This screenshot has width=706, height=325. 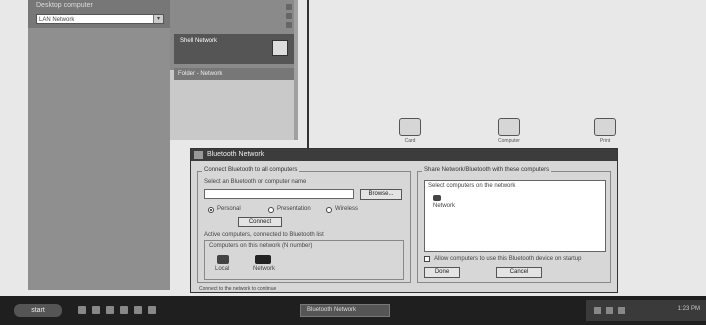 I want to click on local-device-label: Local, so click(x=222, y=269).